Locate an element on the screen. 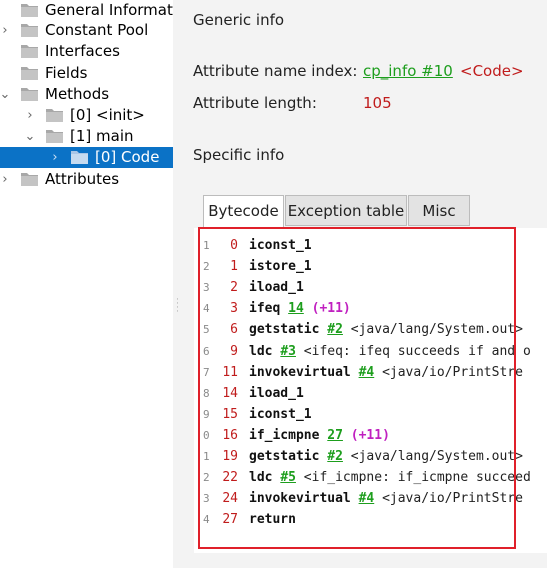 This screenshot has height=568, width=547. bytecode-line: 8 14 iload_1 is located at coordinates (370, 393).